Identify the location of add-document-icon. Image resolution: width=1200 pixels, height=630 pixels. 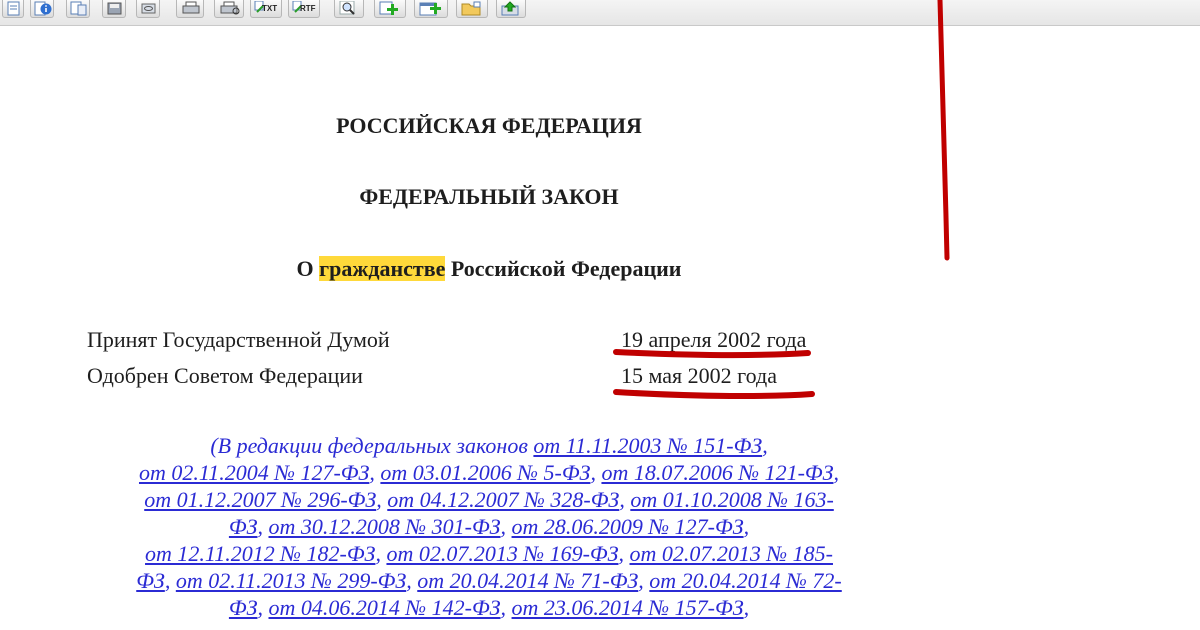
(388, 8).